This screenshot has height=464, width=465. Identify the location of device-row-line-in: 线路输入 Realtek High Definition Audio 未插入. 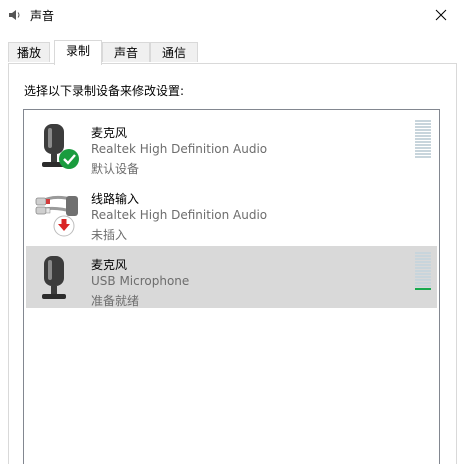
(231, 211).